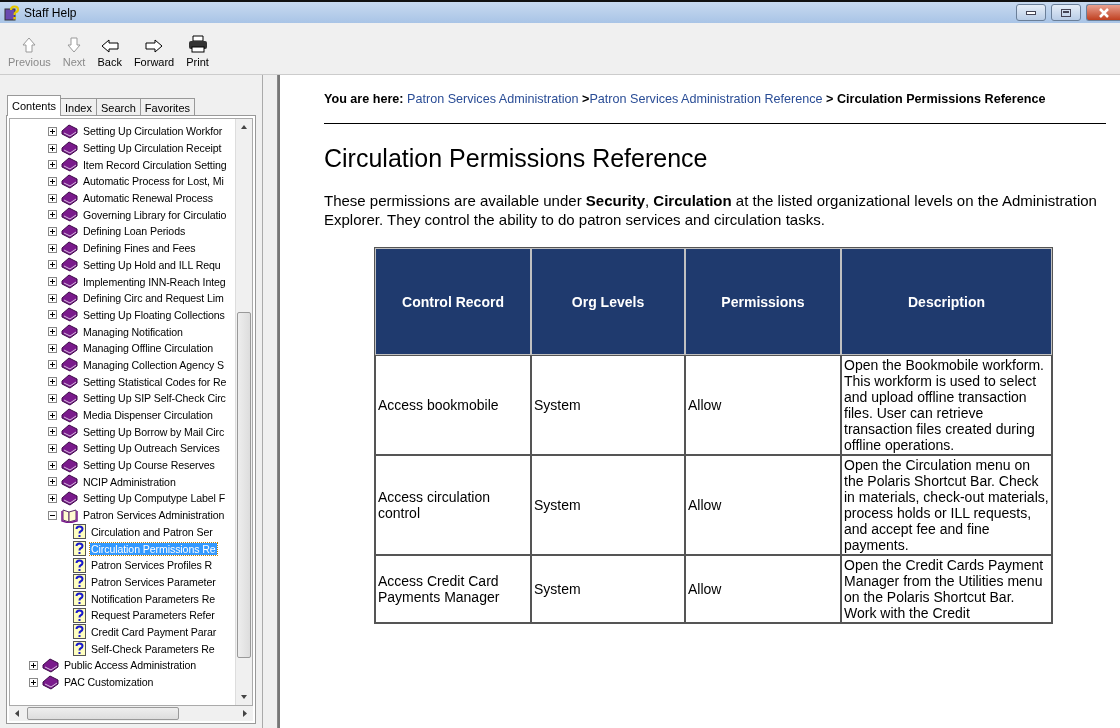 Image resolution: width=1120 pixels, height=728 pixels. What do you see at coordinates (154, 631) in the screenshot?
I see `tree-item: Credit Card Payment Parar` at bounding box center [154, 631].